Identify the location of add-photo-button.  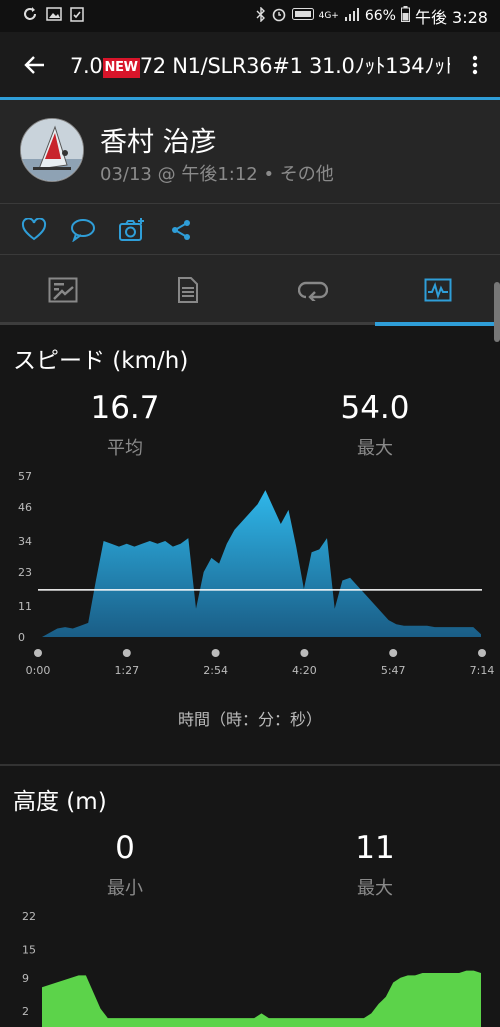
(132, 230).